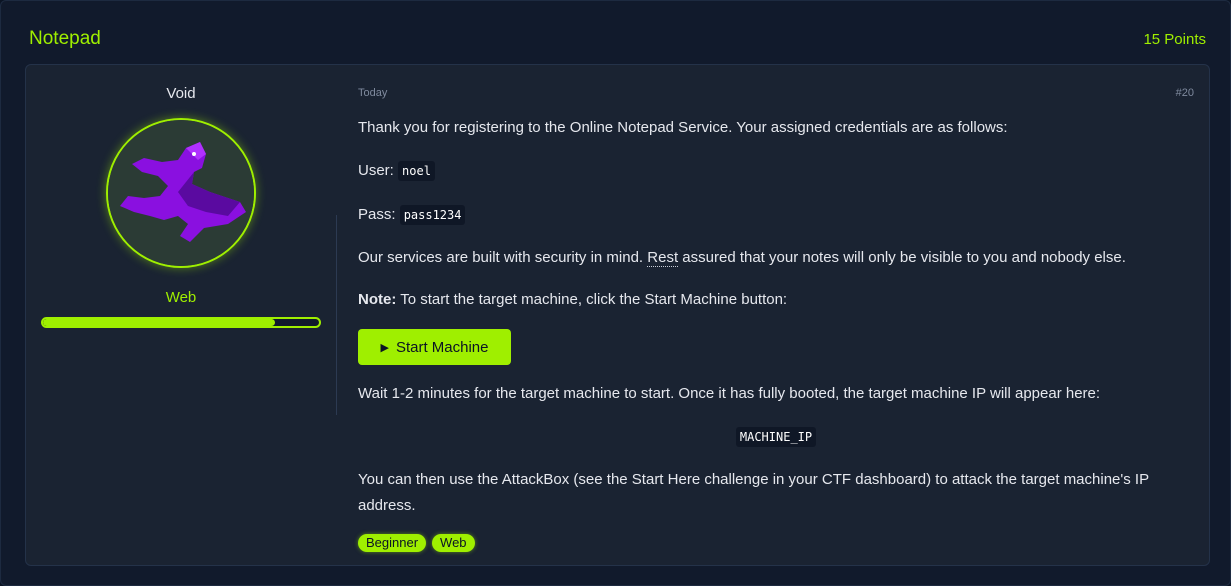 This screenshot has height=586, width=1231. I want to click on author-progress-fill, so click(159, 322).